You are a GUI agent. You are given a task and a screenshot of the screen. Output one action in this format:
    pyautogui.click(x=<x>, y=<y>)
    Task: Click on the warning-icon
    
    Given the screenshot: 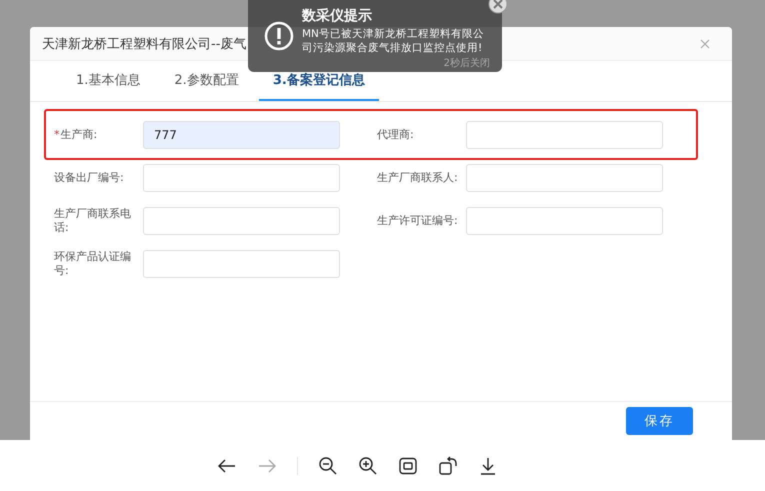 What is the action you would take?
    pyautogui.click(x=279, y=36)
    